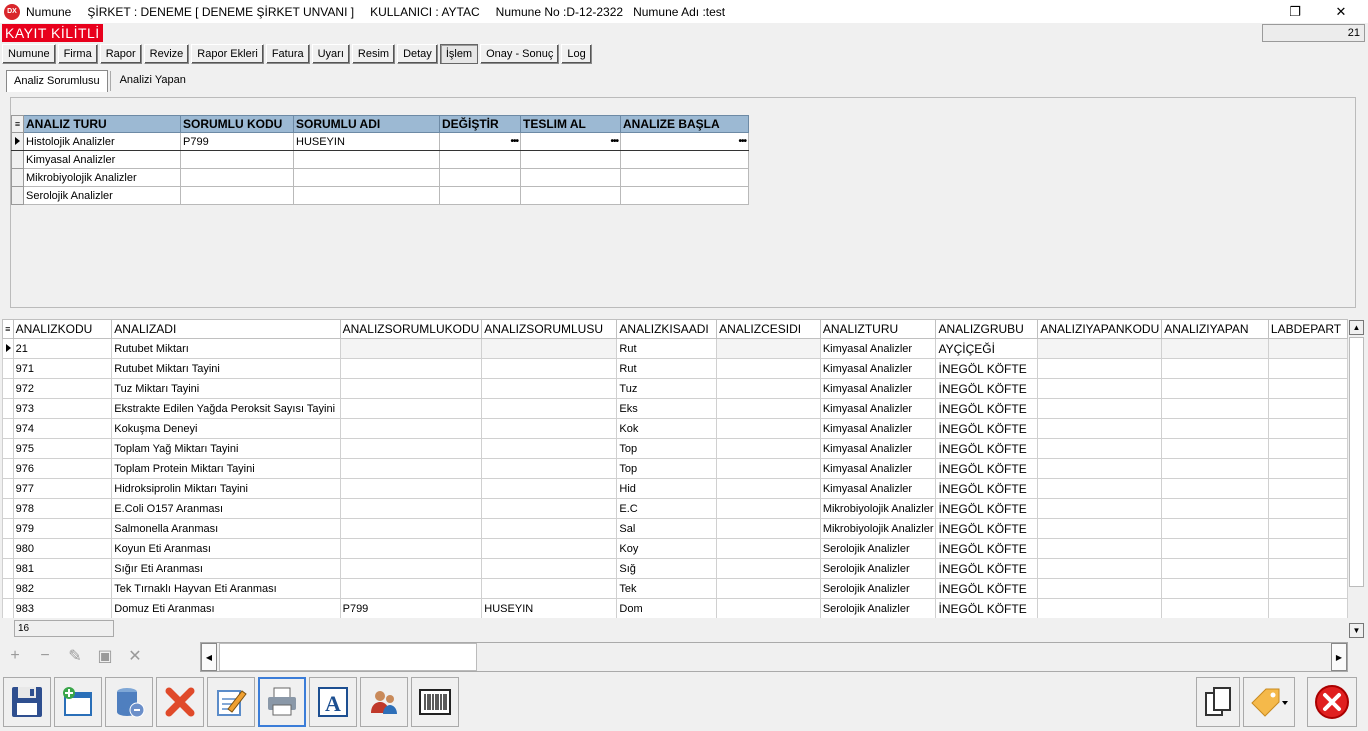  Describe the element at coordinates (667, 428) in the screenshot. I see `table-cell: Kok` at that location.